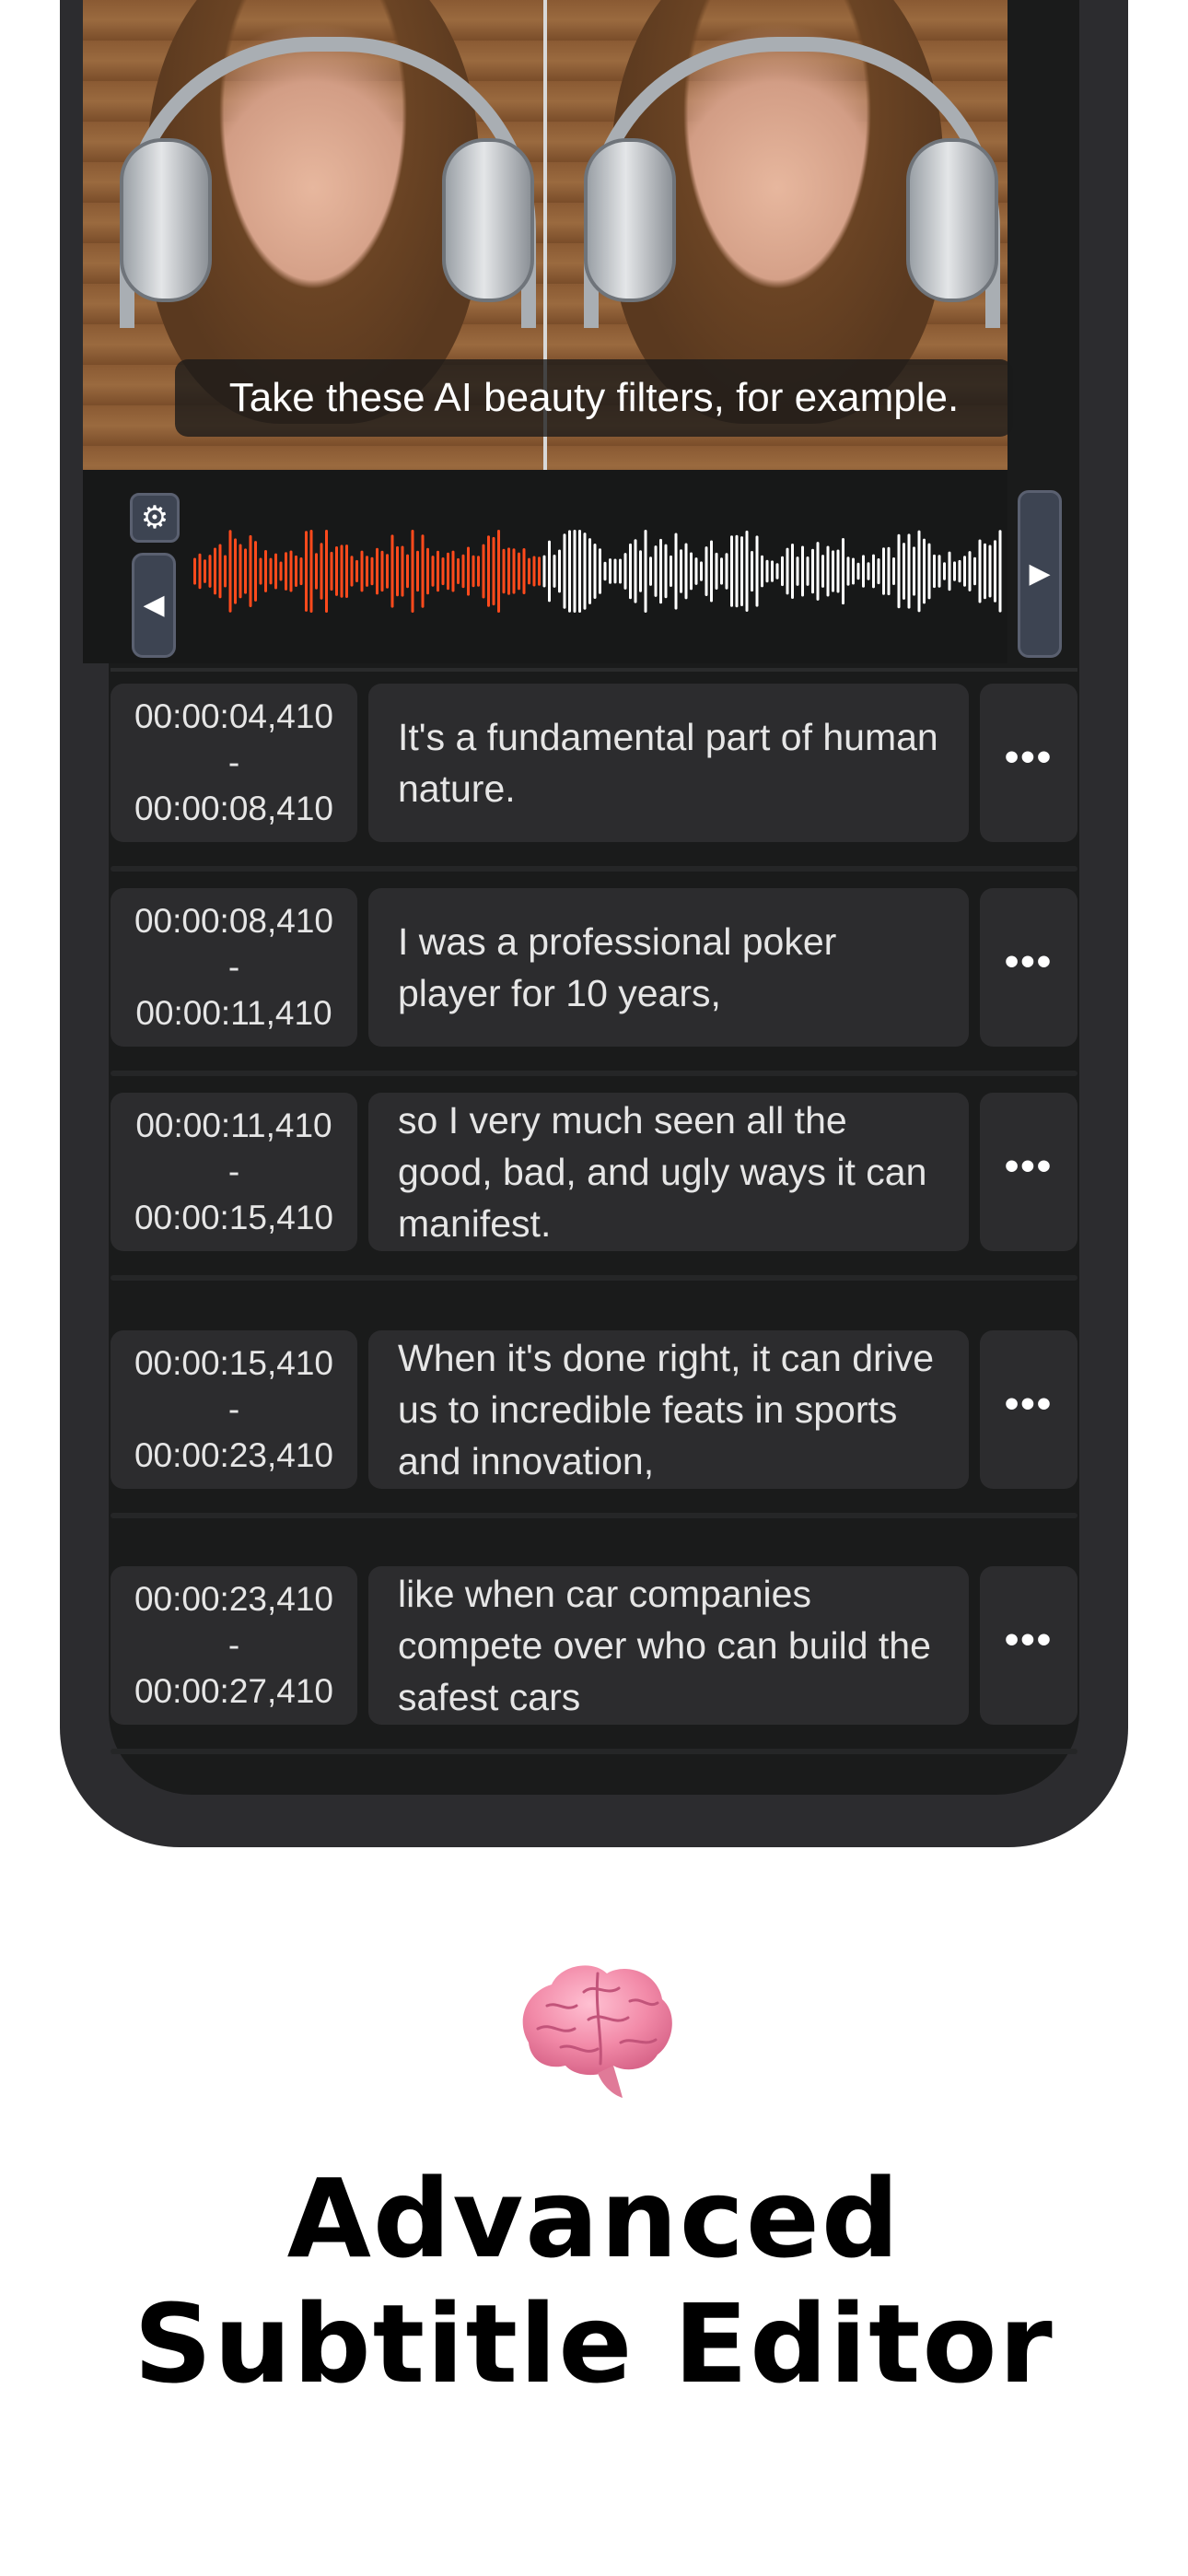 The width and height of the screenshot is (1188, 2576). I want to click on timecode-cell: 00:00:11,410 - 00:00:15,410, so click(234, 1172).